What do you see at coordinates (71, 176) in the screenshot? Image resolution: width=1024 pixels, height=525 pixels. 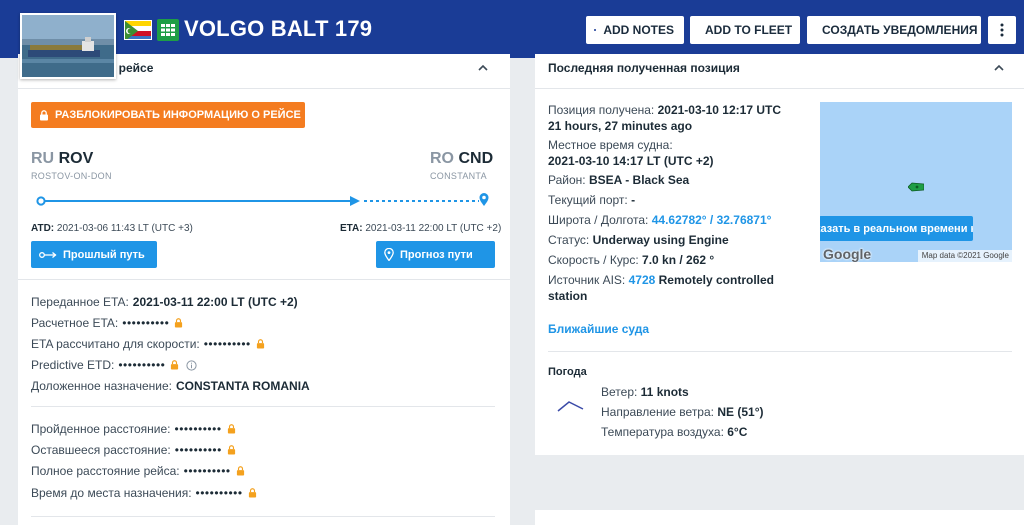 I see `departure-port-name: ROSTOV-ON-DON` at bounding box center [71, 176].